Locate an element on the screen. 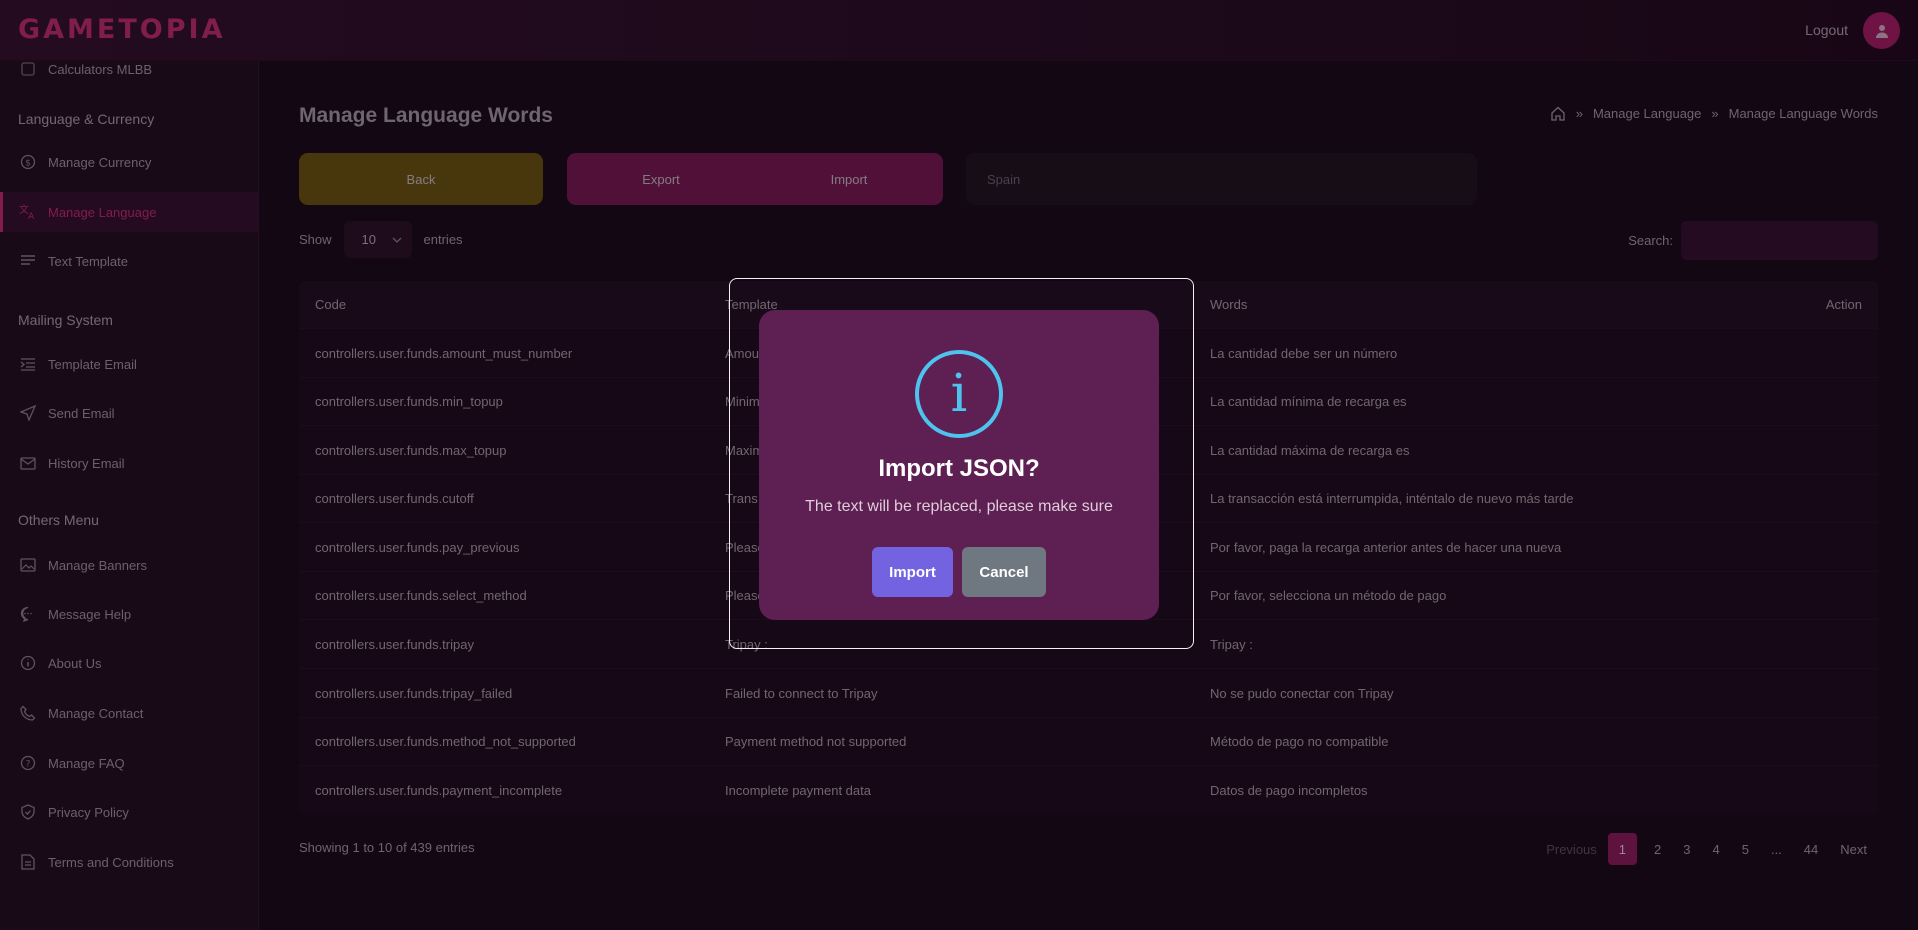 The height and width of the screenshot is (930, 1918). cancel-button: Cancel is located at coordinates (1004, 572).